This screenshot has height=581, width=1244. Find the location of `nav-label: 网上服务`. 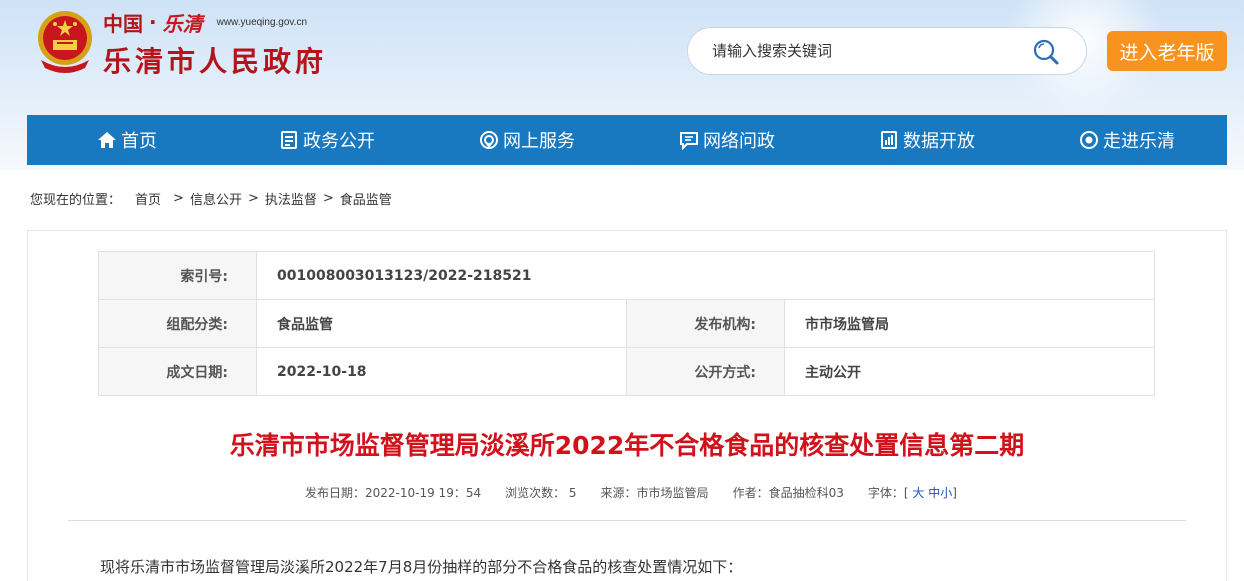

nav-label: 网上服务 is located at coordinates (539, 141).